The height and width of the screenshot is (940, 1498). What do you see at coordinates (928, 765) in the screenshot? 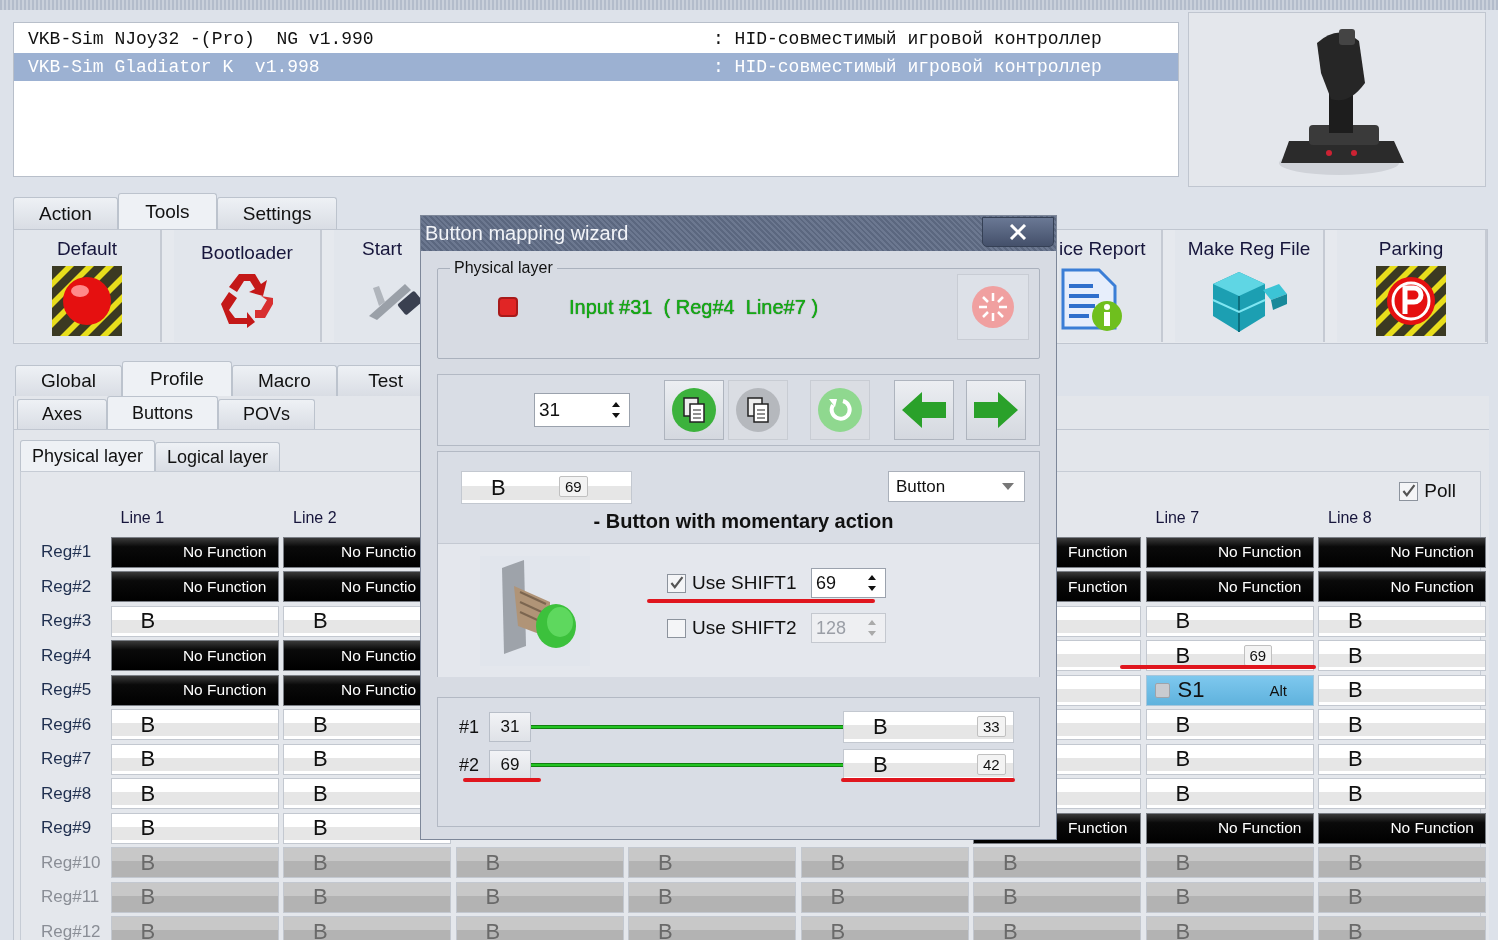
I see `button-cell: B 42` at bounding box center [928, 765].